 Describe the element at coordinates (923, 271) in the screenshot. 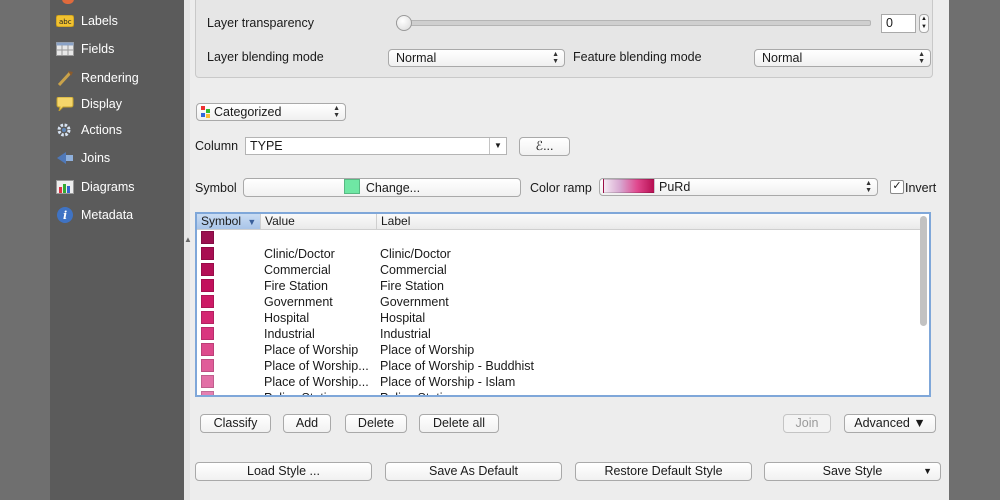

I see `table-scrollbar` at that location.